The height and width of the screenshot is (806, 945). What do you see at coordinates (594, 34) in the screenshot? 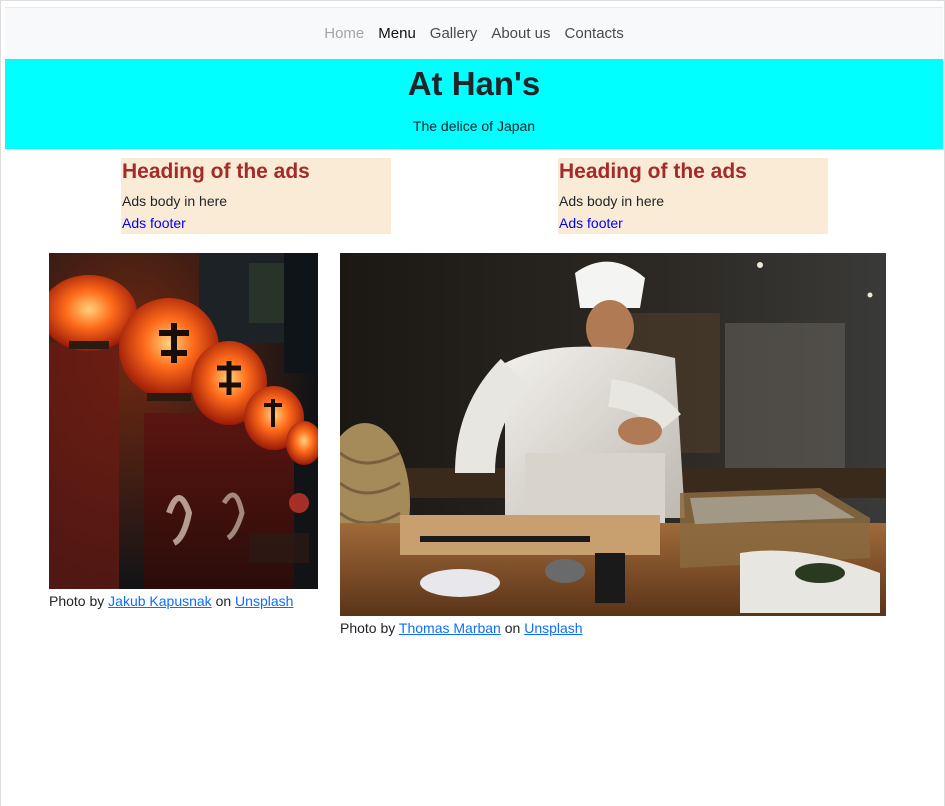
I see `nav-link-contacts: Contacts` at bounding box center [594, 34].